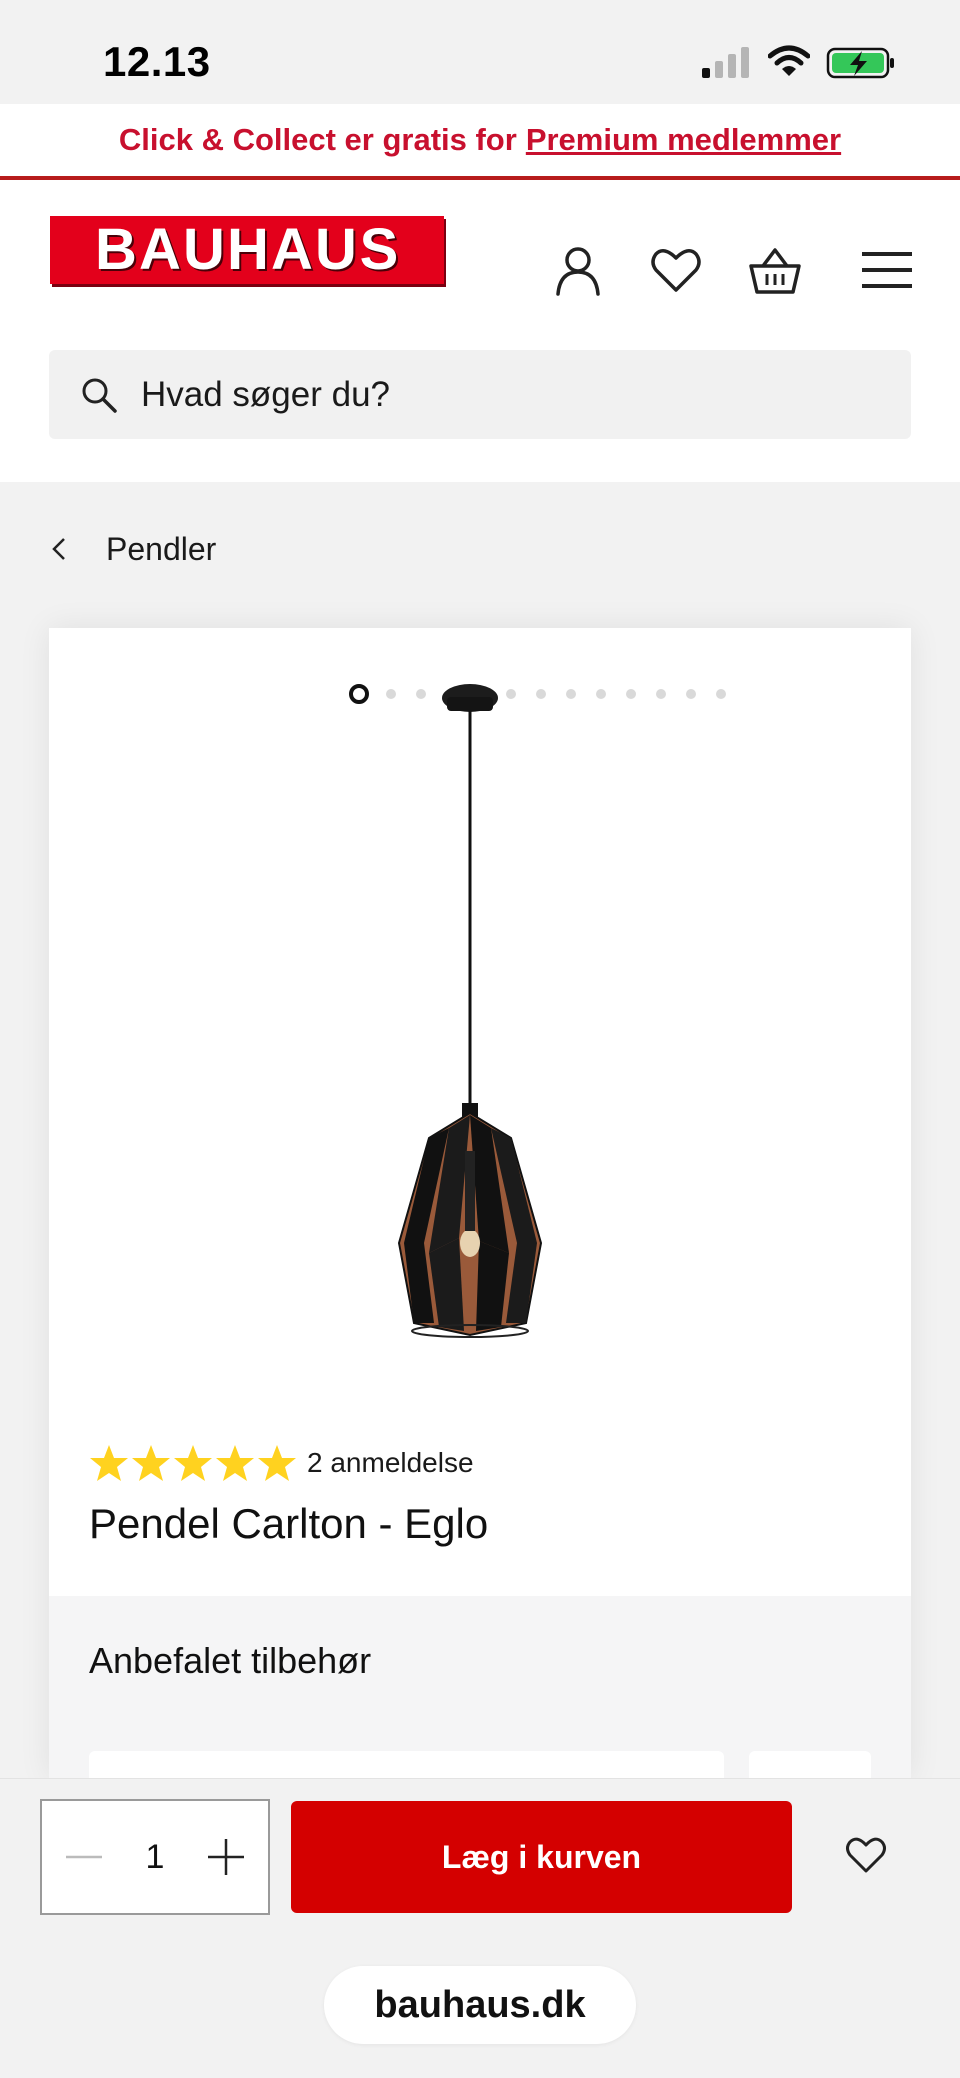  What do you see at coordinates (725, 62) in the screenshot?
I see `cellular-signal-icon` at bounding box center [725, 62].